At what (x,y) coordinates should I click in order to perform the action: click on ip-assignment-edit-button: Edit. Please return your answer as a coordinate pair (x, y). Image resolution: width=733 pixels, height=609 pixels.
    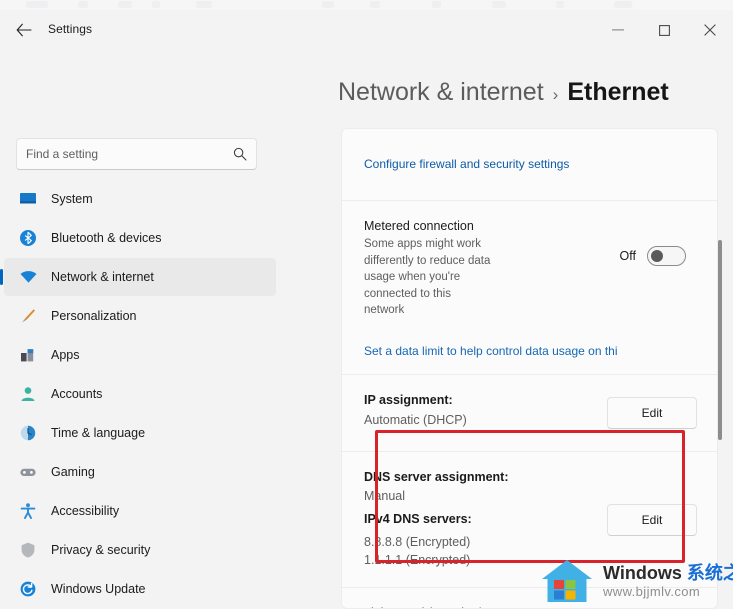
    Looking at the image, I should click on (652, 412).